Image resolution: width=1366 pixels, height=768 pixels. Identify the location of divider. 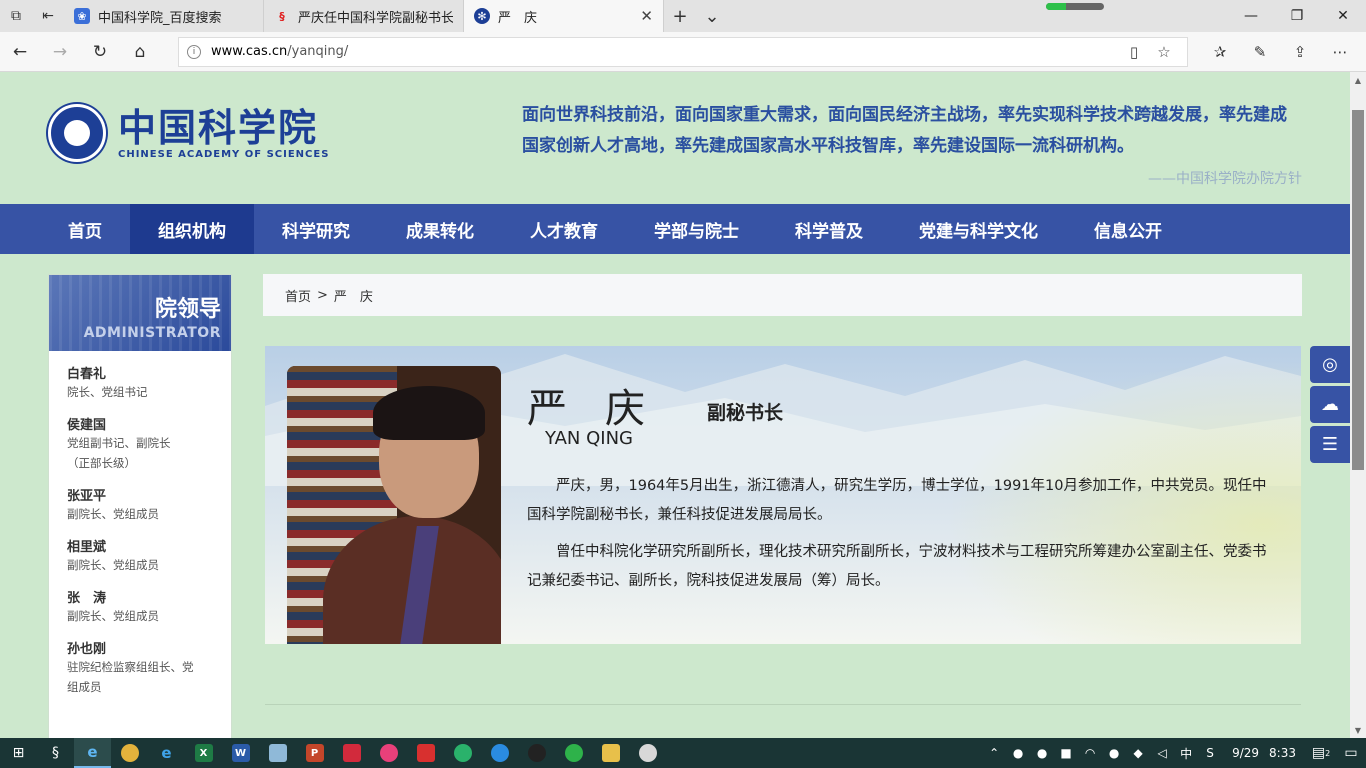
(783, 704).